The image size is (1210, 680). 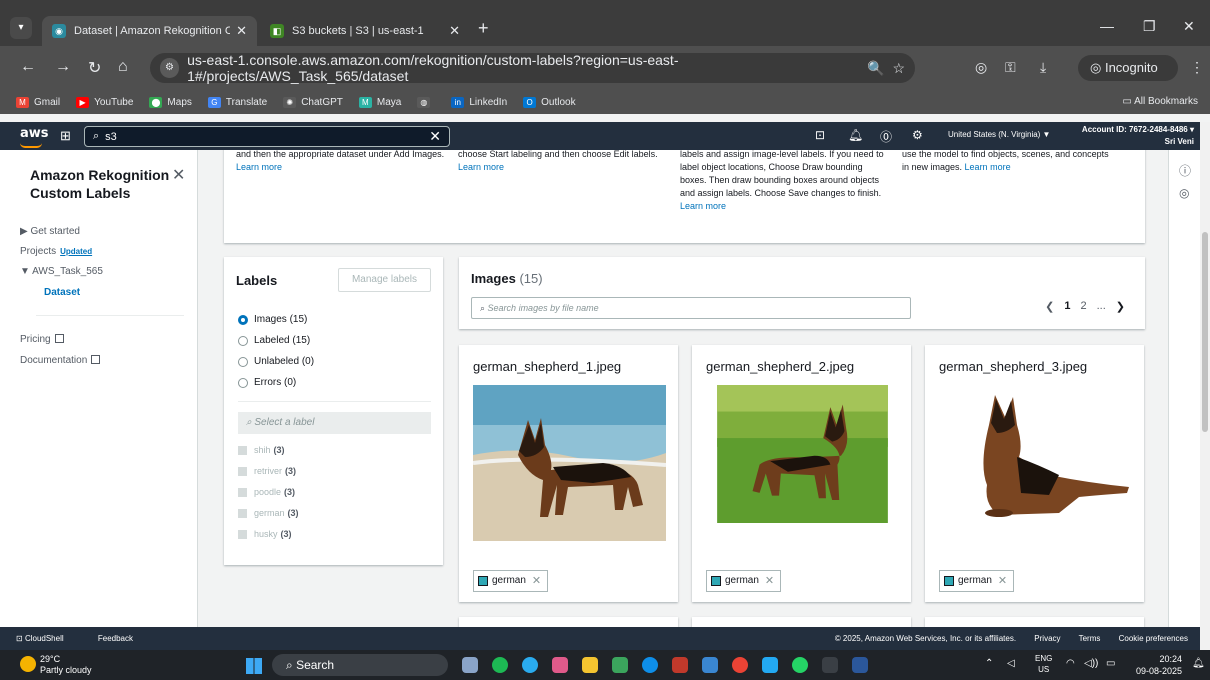 What do you see at coordinates (770, 665) in the screenshot?
I see `vscode-icon` at bounding box center [770, 665].